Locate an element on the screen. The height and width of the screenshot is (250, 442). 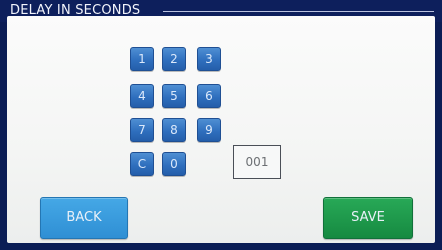
keypad-key-4: 4 is located at coordinates (142, 96).